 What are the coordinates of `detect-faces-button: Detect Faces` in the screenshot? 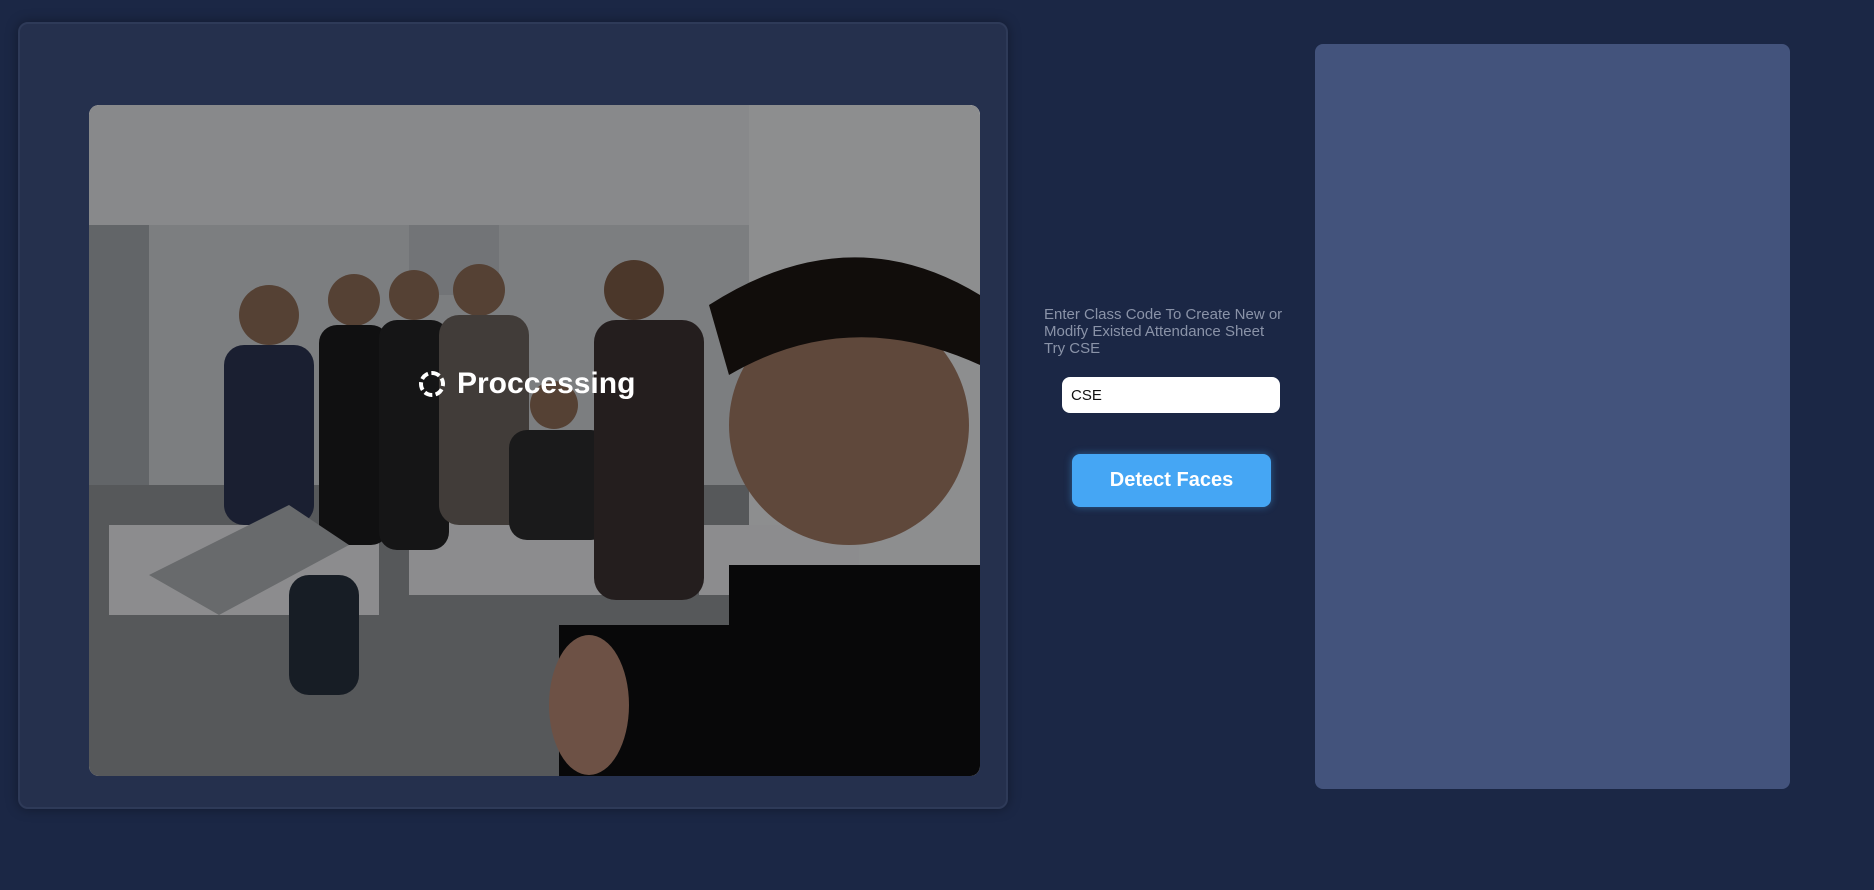 It's located at (1171, 480).